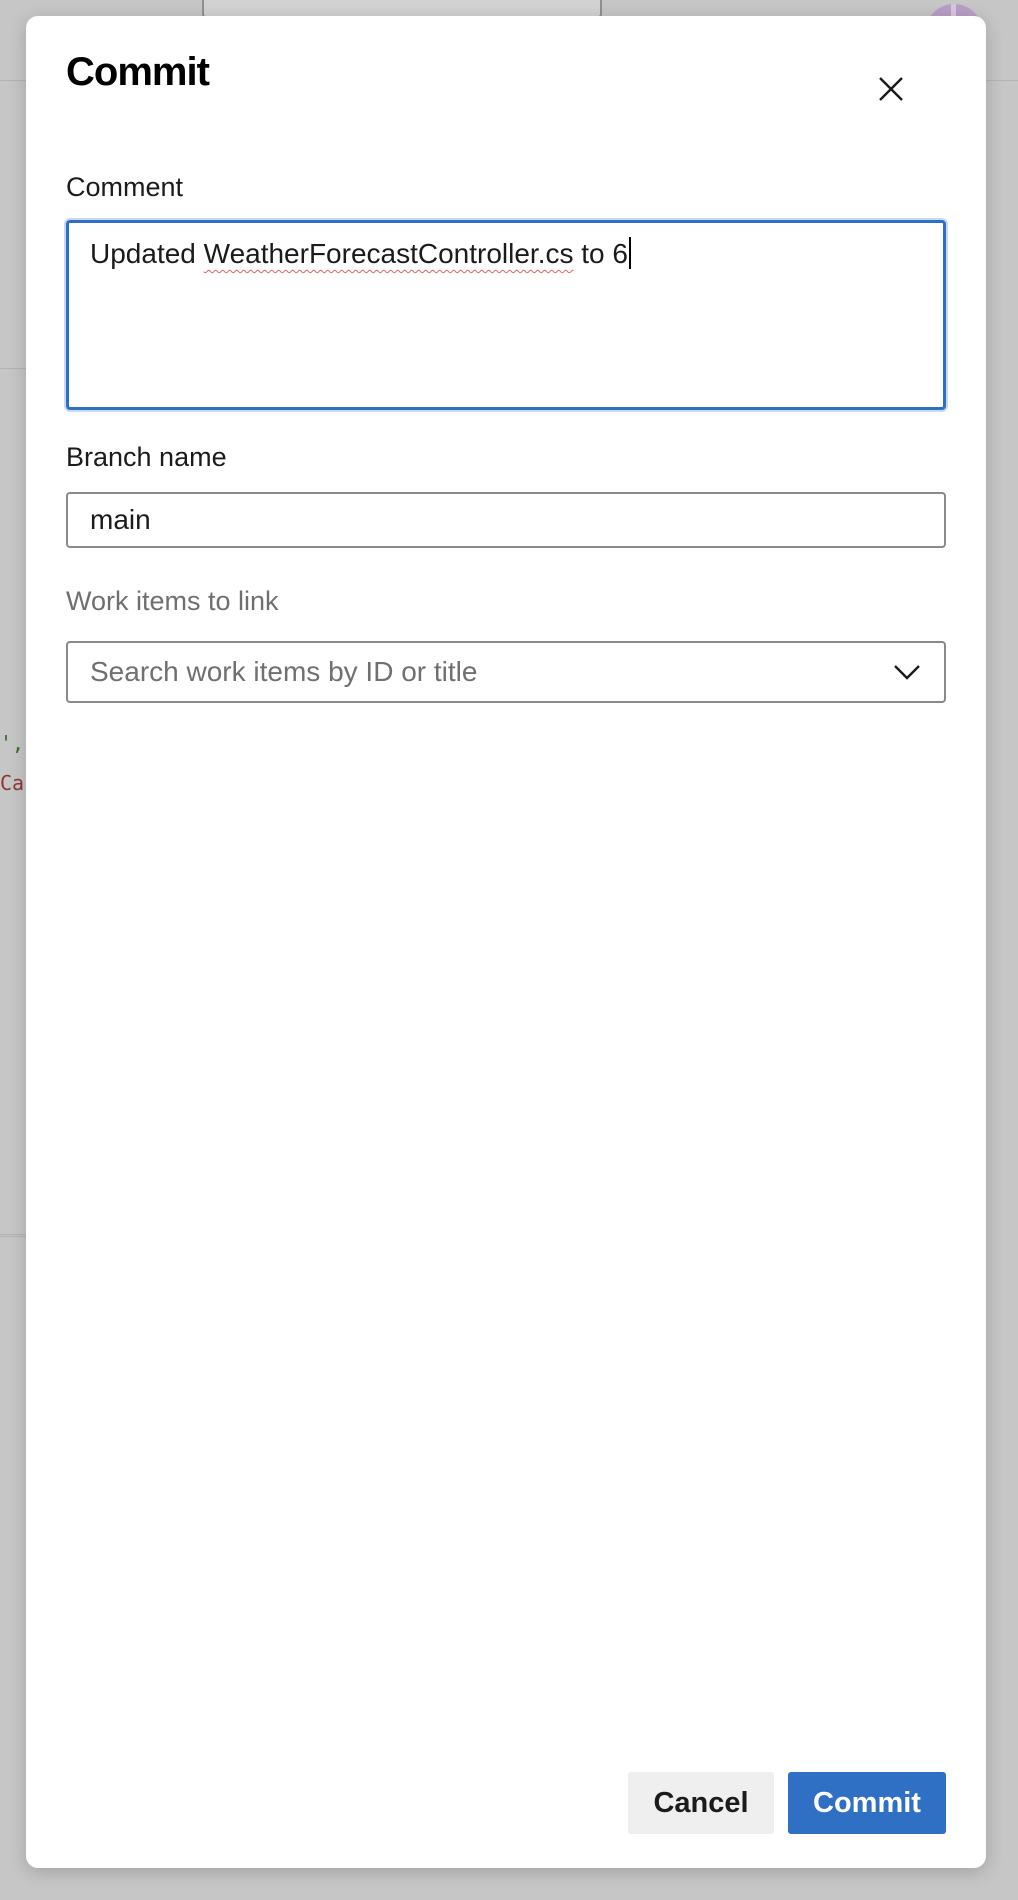 The image size is (1018, 1900). Describe the element at coordinates (701, 1803) in the screenshot. I see `cancel-button: Cancel` at that location.